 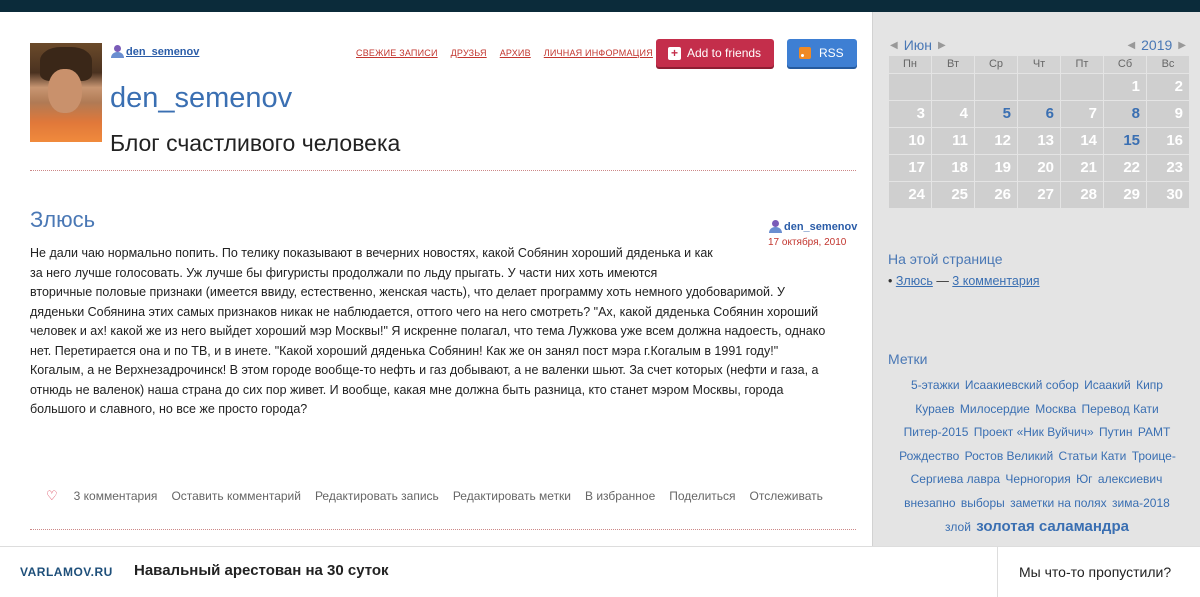 I want to click on calendar-day: 25, so click(x=953, y=195).